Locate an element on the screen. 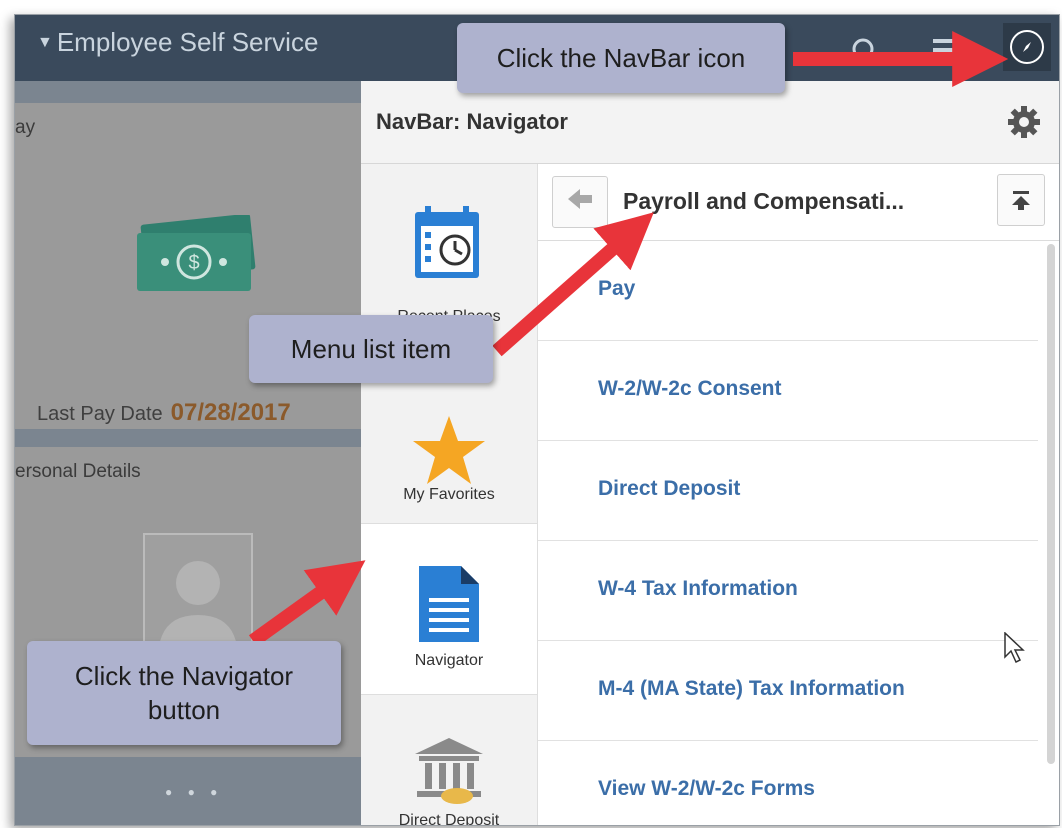  callout-text: Click the NavBar icon is located at coordinates (621, 57).